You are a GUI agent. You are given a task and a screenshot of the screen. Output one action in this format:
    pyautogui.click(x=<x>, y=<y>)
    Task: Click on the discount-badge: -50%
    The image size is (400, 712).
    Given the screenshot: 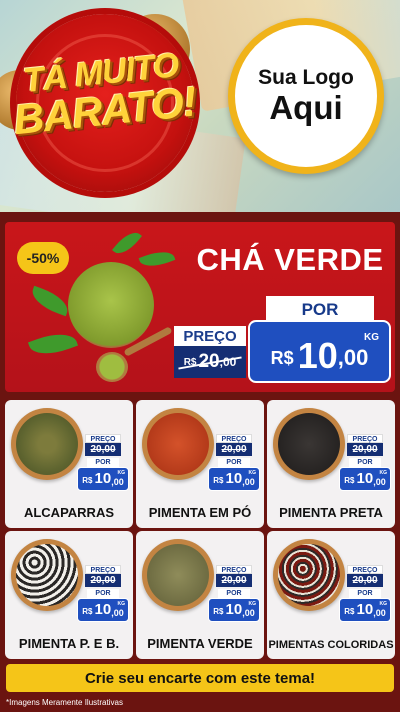 What is the action you would take?
    pyautogui.click(x=43, y=258)
    